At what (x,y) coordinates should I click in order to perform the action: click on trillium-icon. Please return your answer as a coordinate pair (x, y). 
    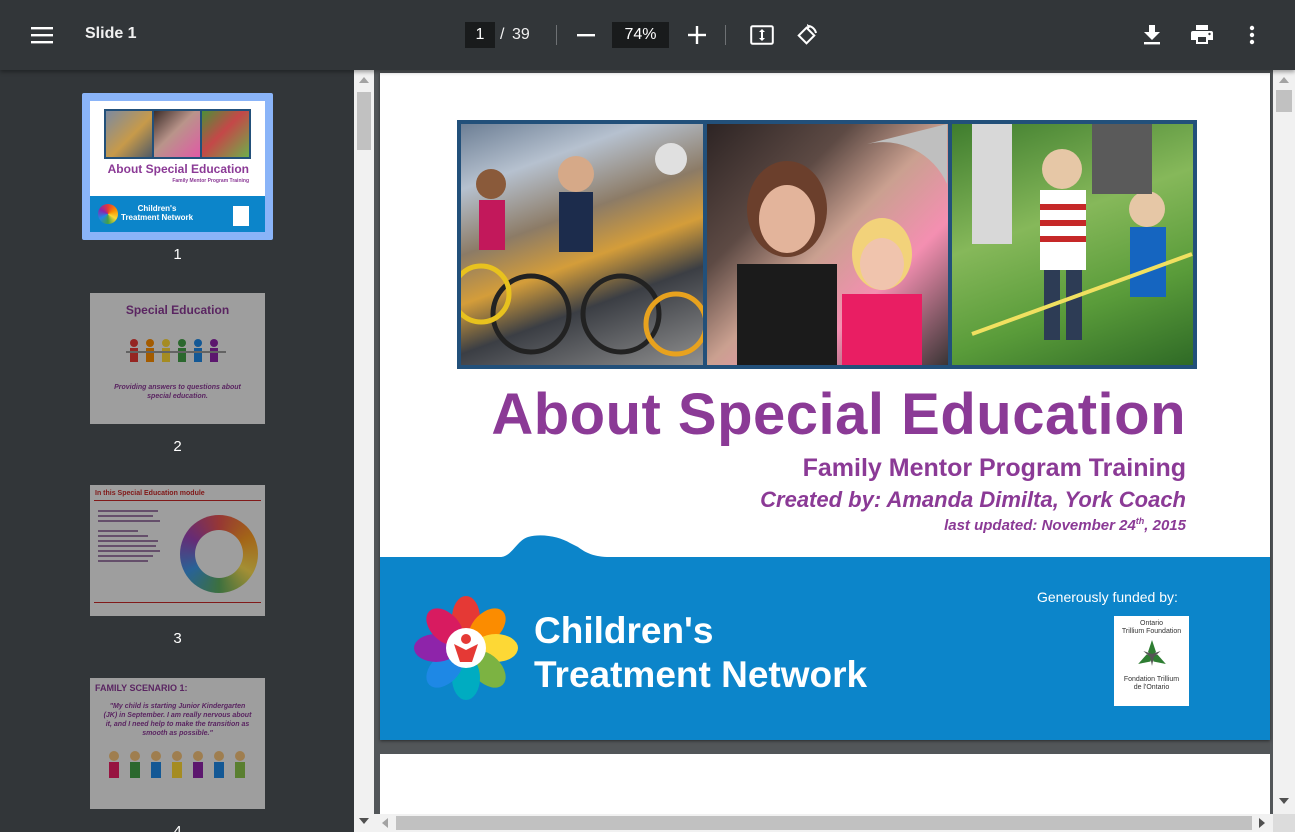
    Looking at the image, I should click on (1151, 653).